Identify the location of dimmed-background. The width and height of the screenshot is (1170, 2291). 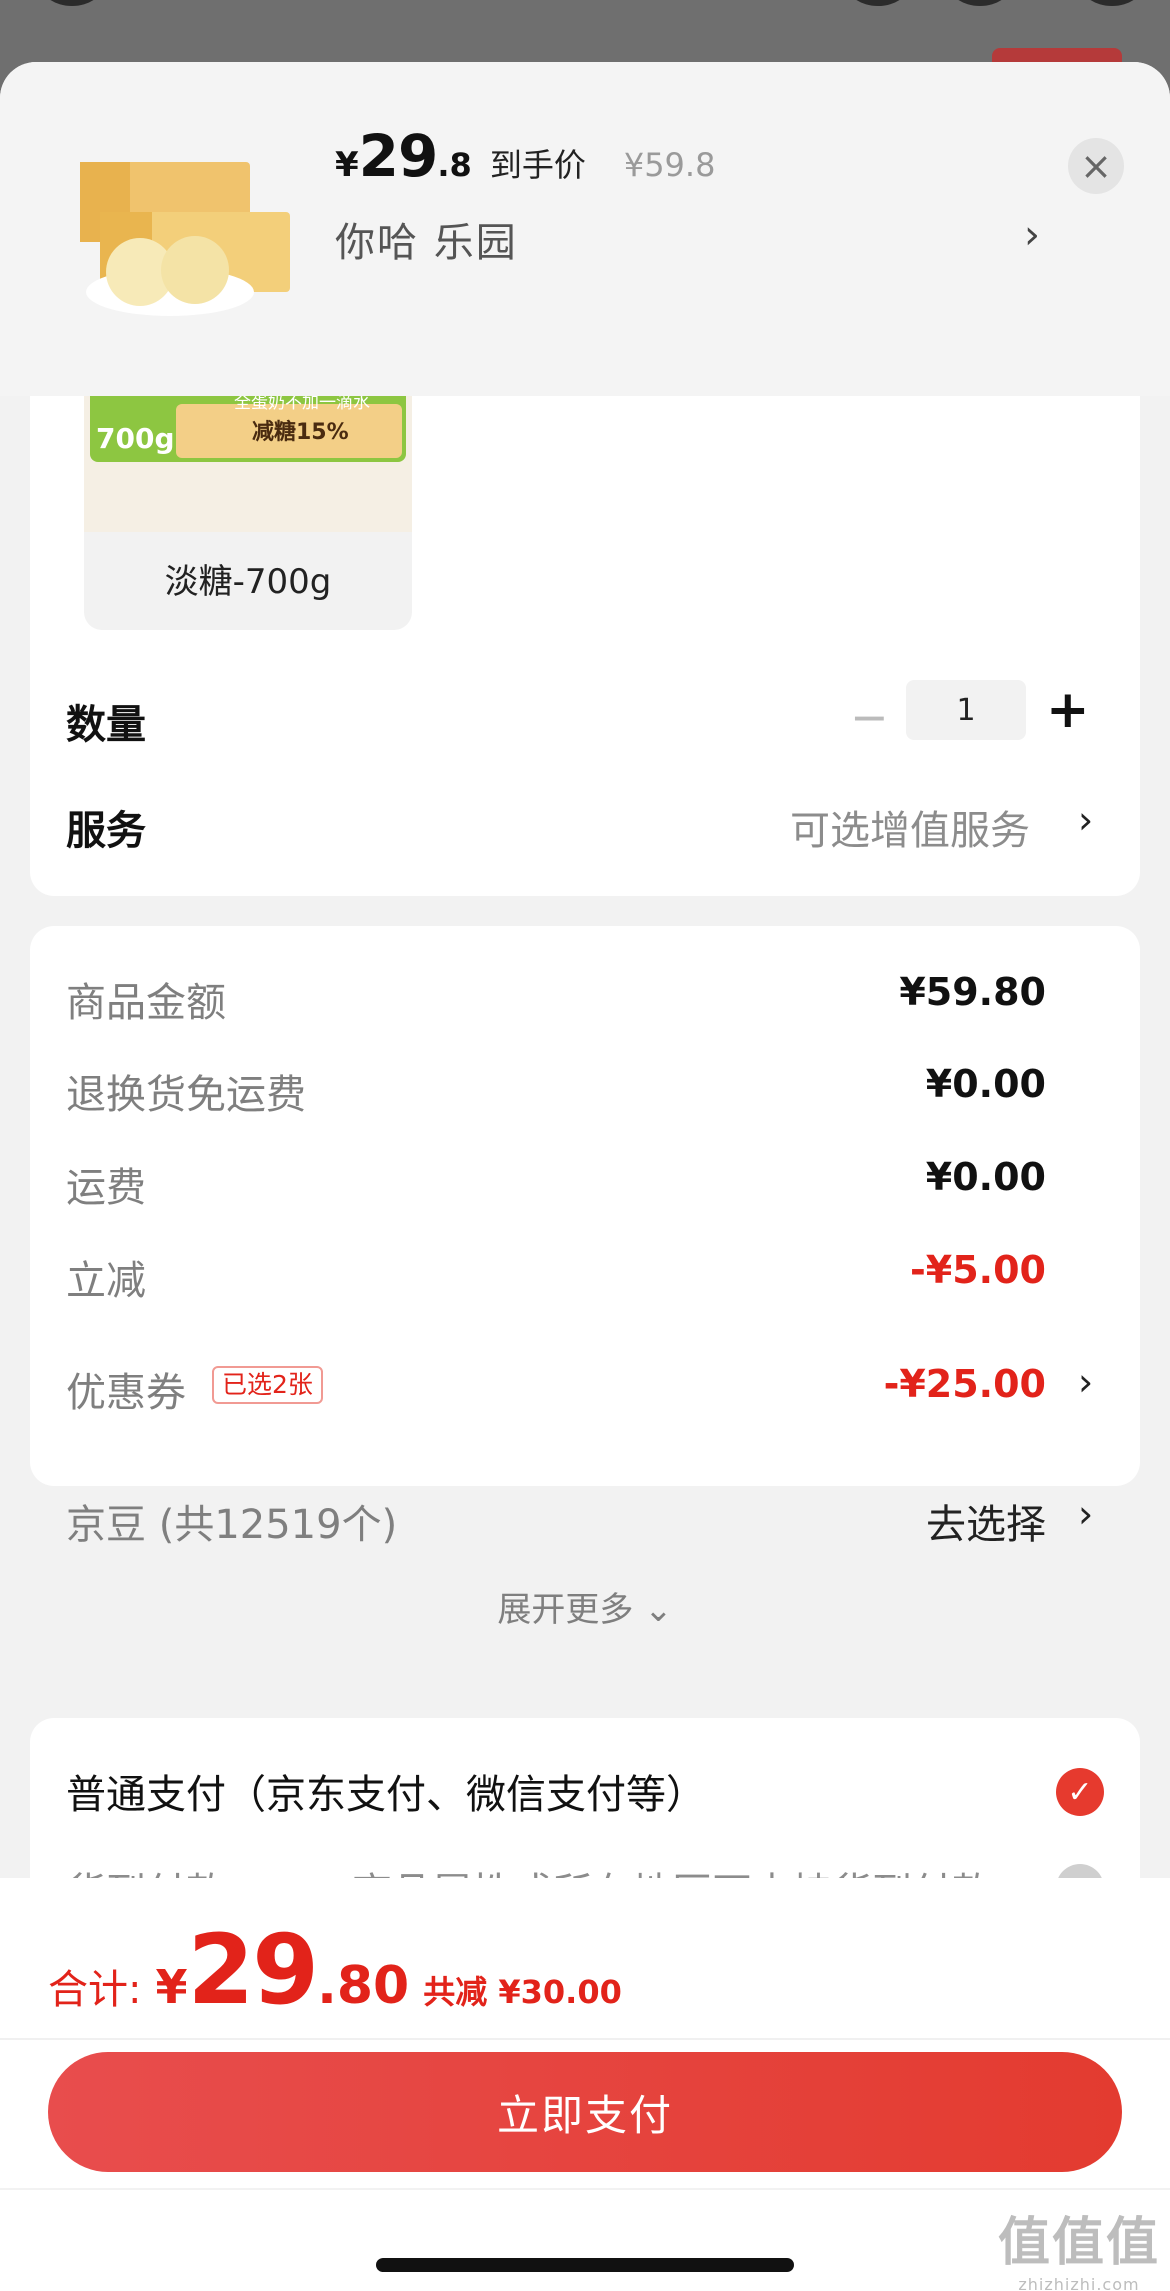
(585, 34).